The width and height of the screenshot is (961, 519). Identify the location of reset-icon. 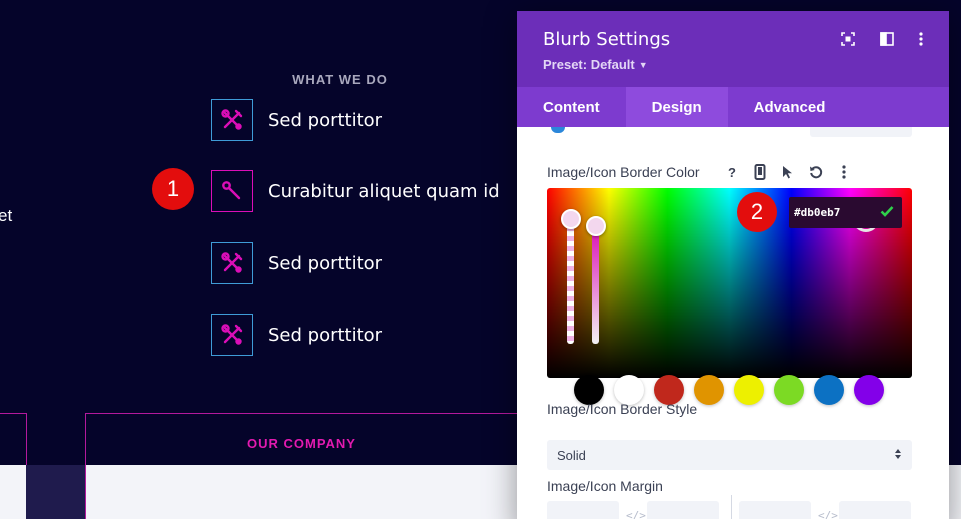
(816, 172).